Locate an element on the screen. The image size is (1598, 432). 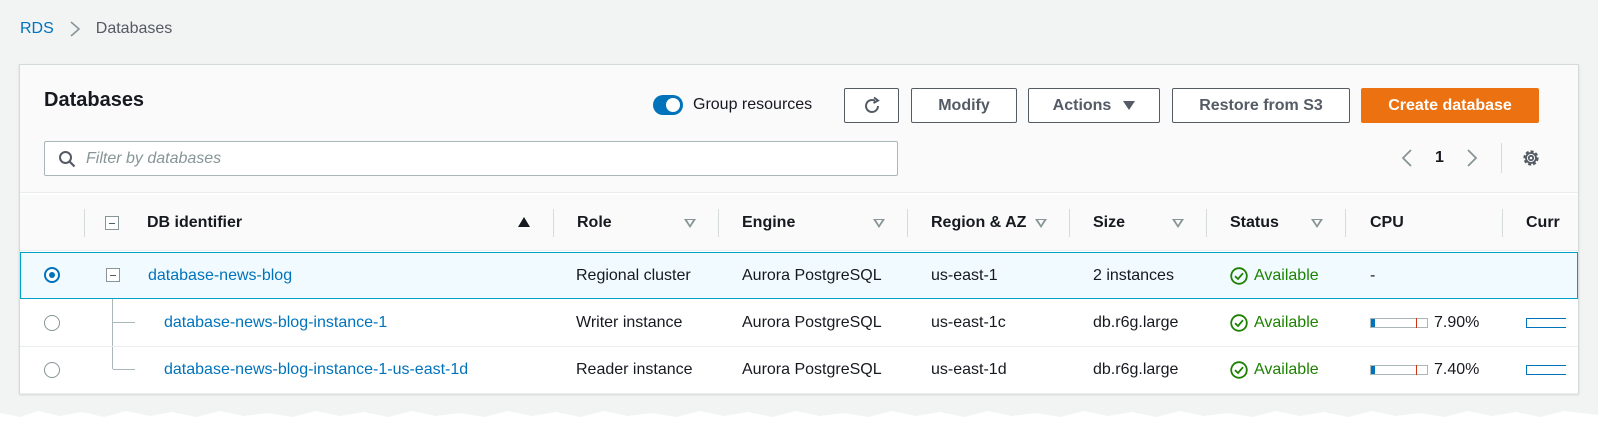
page-number: 1 is located at coordinates (1439, 158).